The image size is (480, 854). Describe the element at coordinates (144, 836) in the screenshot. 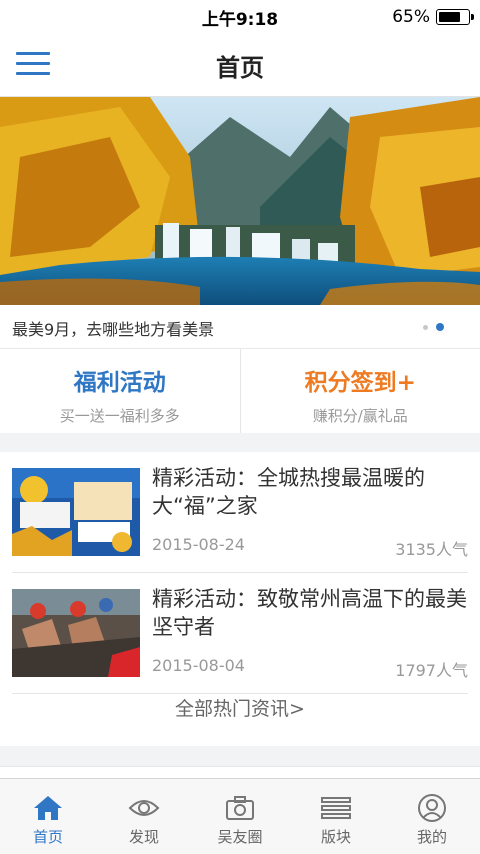

I see `tab-label: 发现` at that location.